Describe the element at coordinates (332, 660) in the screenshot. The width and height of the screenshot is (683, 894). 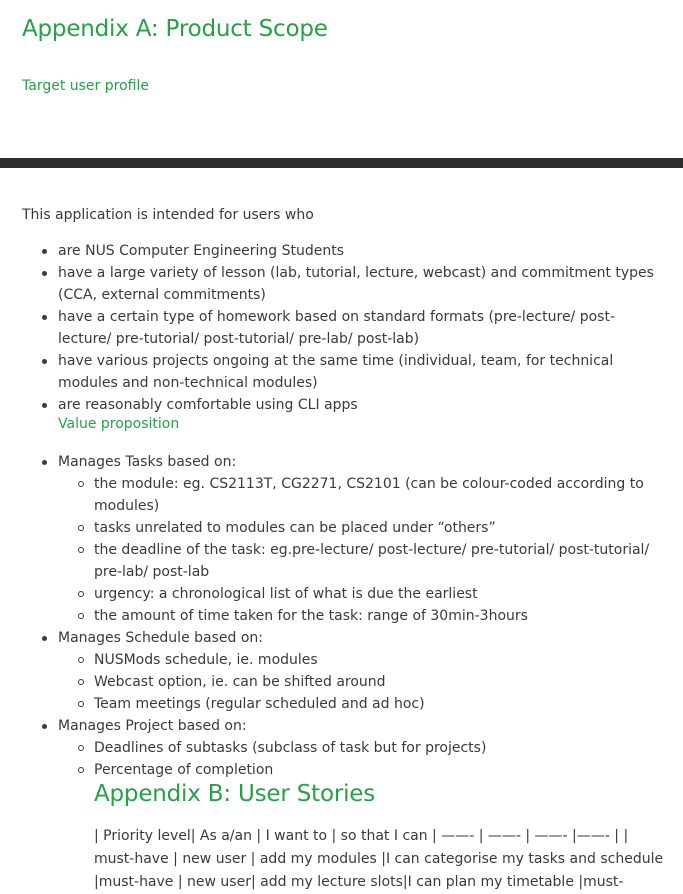
I see `sub-list-item: NUSMods schedule, ie. modules` at that location.